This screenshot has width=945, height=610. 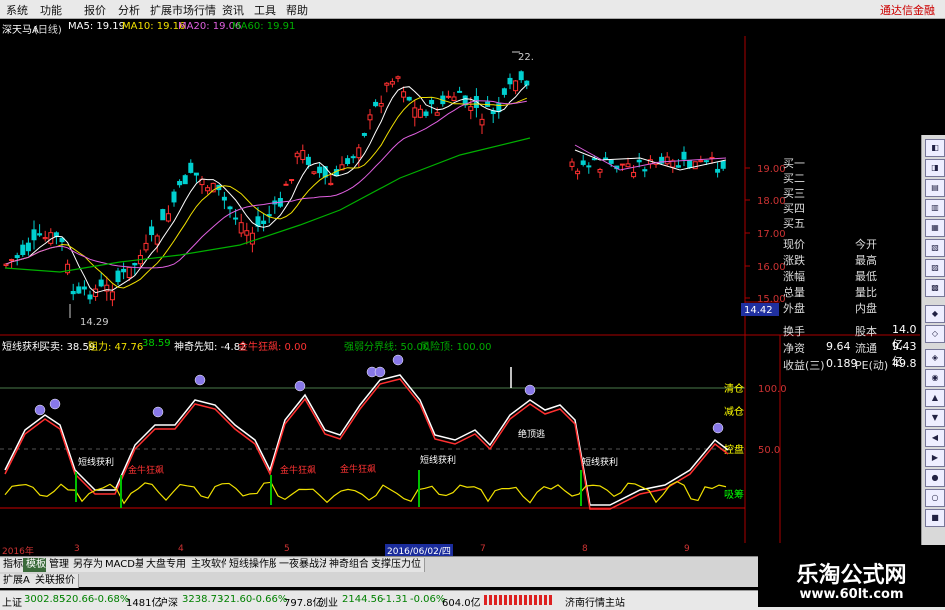 What do you see at coordinates (904, 363) in the screenshot?
I see `pe-value: 49.8` at bounding box center [904, 363].